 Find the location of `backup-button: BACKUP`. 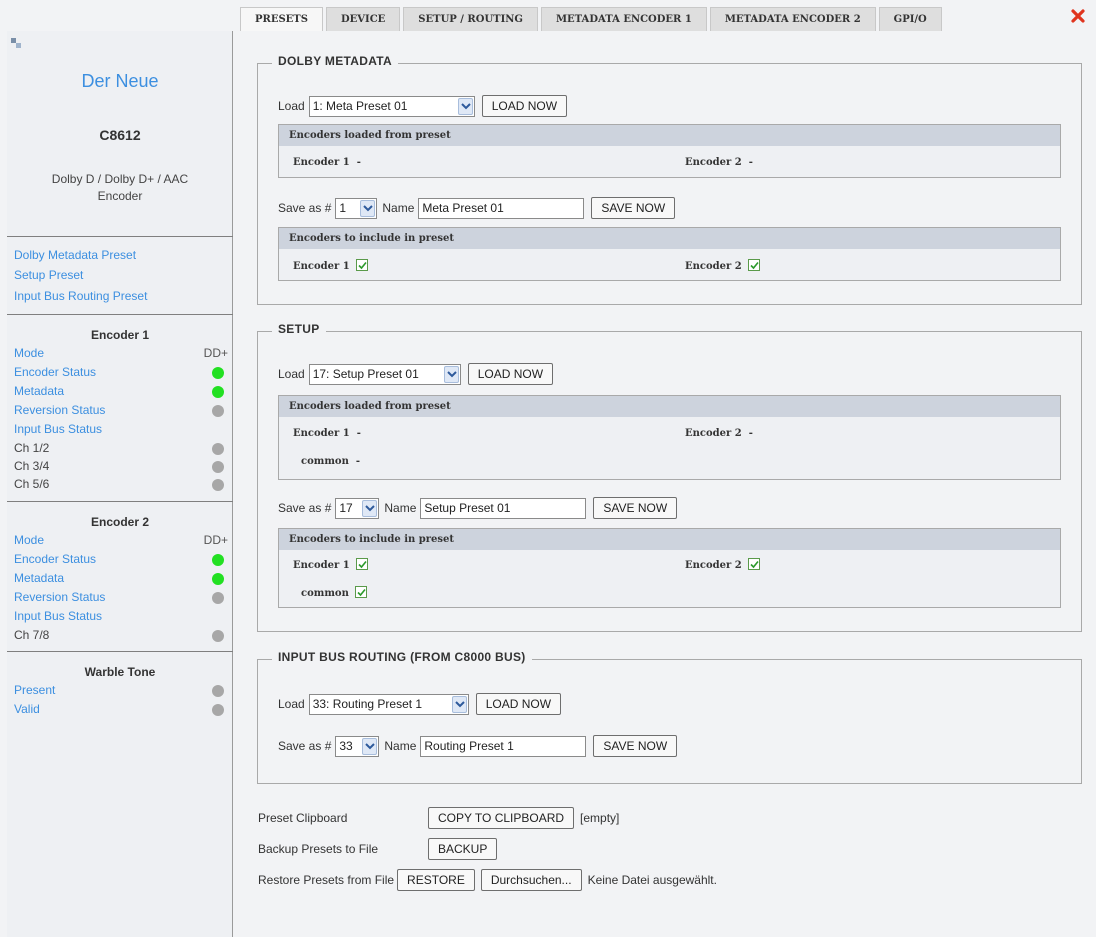

backup-button: BACKUP is located at coordinates (463, 849).